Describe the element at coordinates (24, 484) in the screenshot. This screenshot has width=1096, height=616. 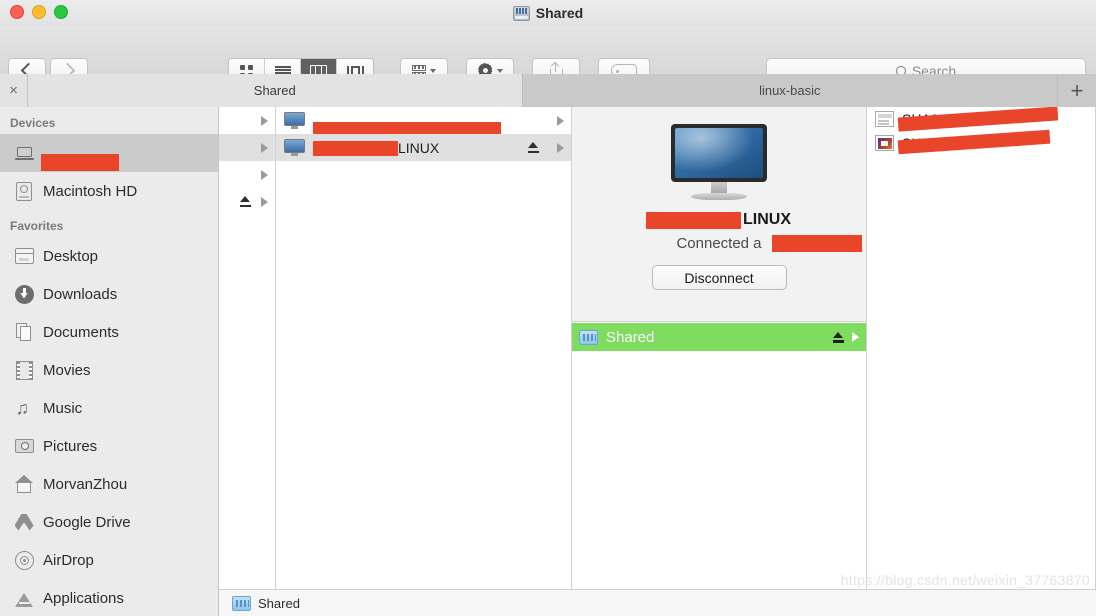
I see `home-icon` at that location.